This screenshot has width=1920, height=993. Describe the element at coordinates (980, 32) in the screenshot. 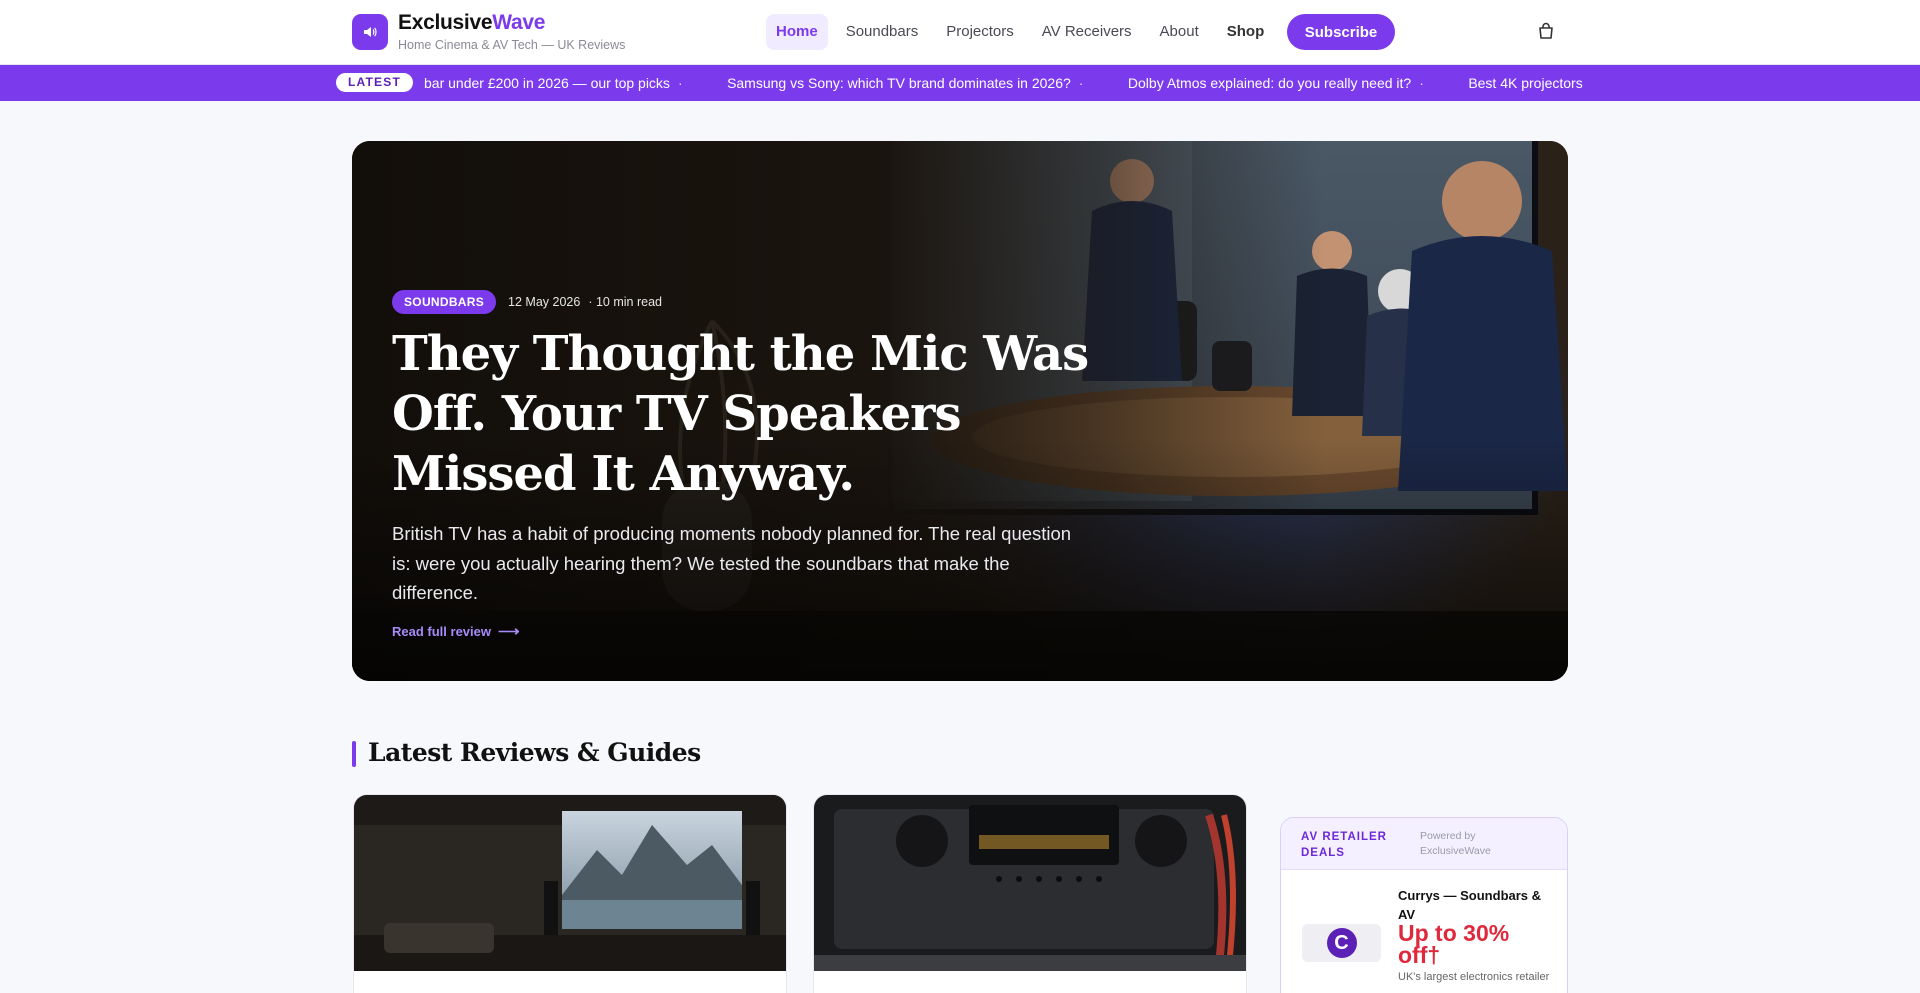

I see `nav-projectors: Projectors` at that location.